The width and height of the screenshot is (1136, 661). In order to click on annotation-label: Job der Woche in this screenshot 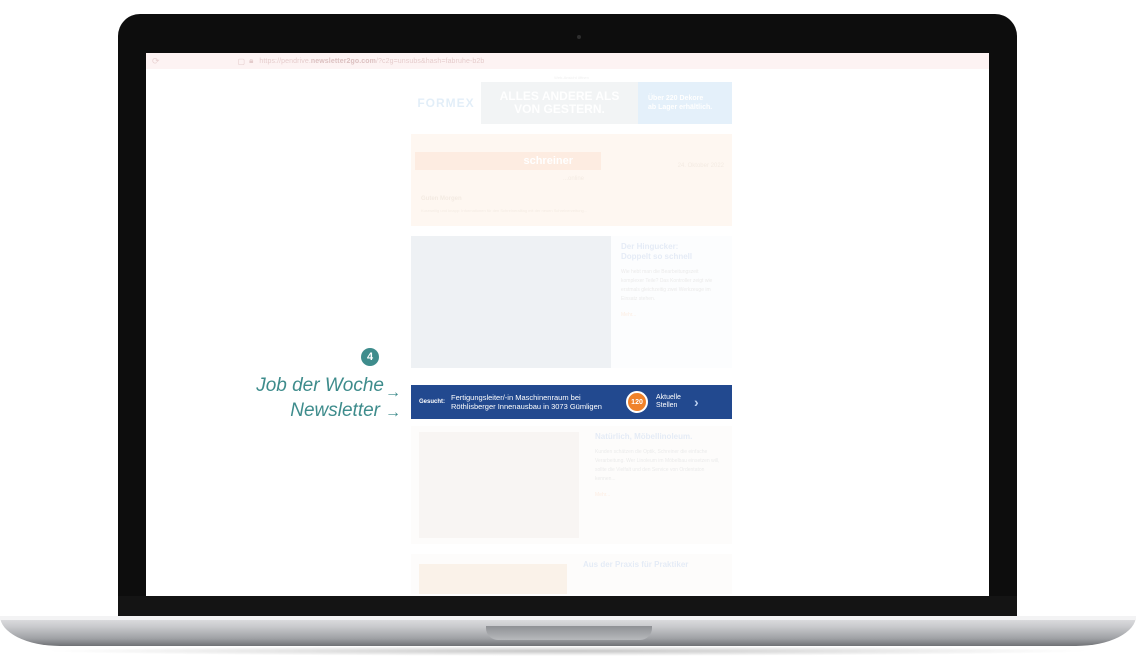, I will do `click(320, 385)`.